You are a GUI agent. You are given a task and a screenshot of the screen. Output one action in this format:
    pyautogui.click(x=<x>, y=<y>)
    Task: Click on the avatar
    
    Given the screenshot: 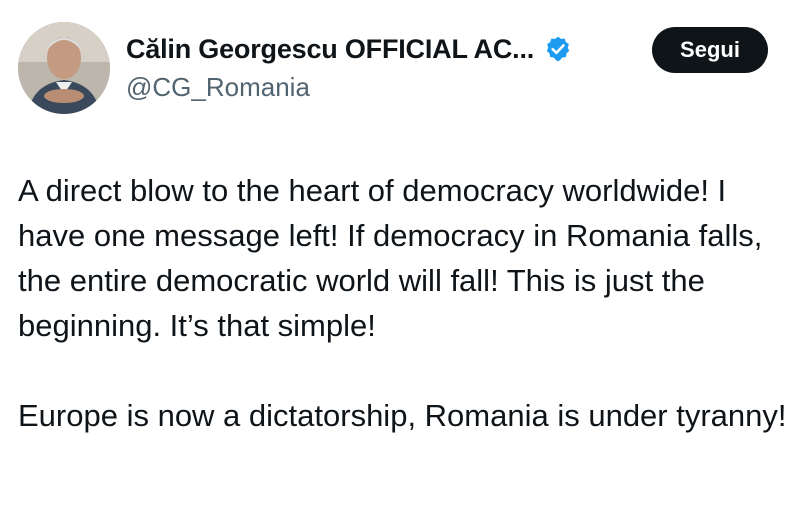 What is the action you would take?
    pyautogui.click(x=64, y=68)
    